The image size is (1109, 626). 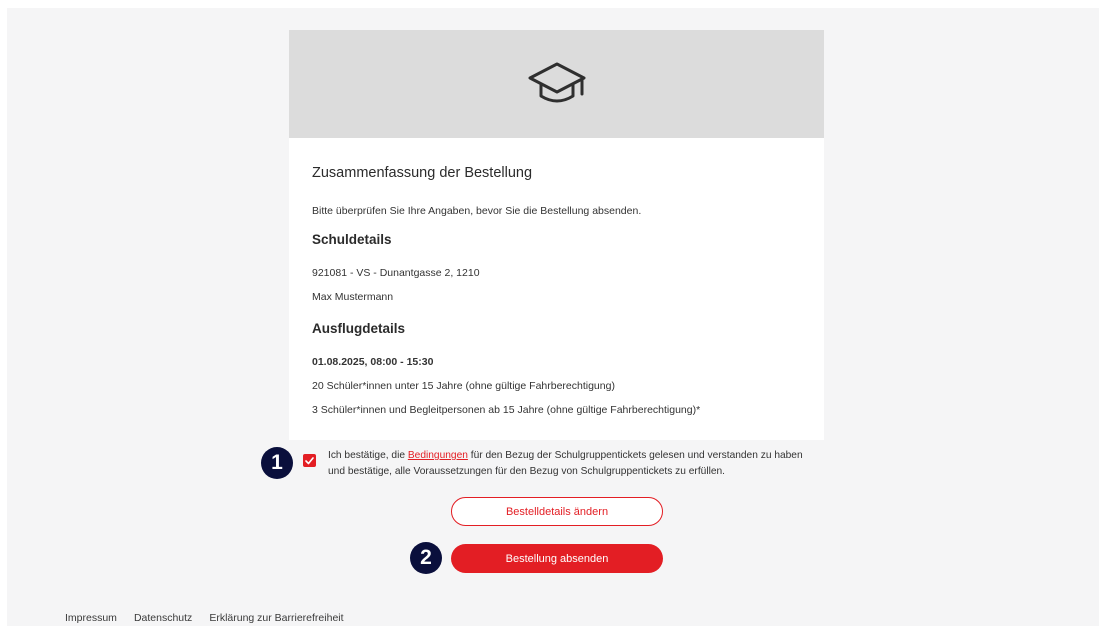 I want to click on submit-order-button: Bestellung absenden, so click(x=557, y=558).